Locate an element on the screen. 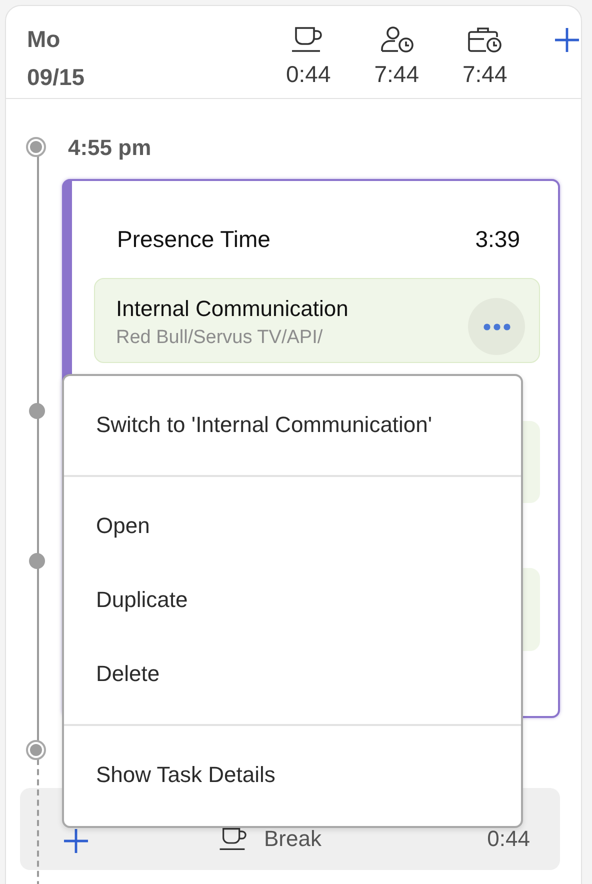  break-label: Break is located at coordinates (293, 839).